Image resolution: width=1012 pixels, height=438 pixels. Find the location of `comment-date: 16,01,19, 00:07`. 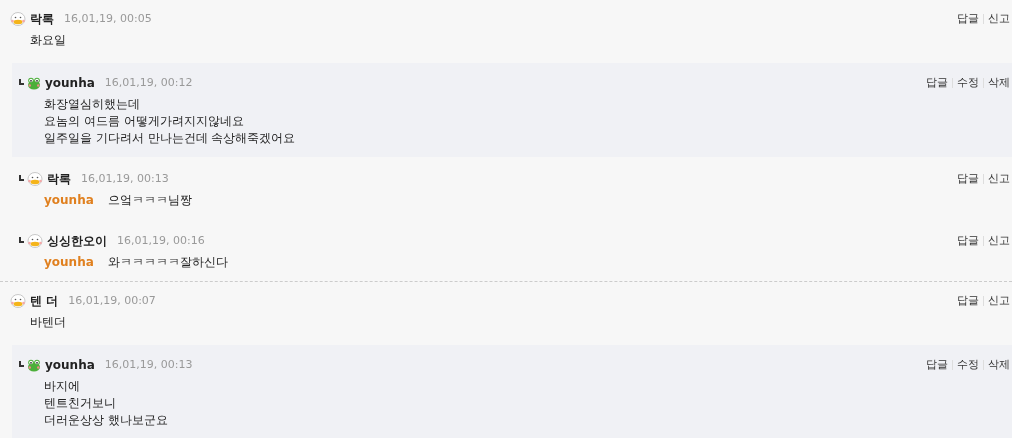

comment-date: 16,01,19, 00:07 is located at coordinates (112, 300).